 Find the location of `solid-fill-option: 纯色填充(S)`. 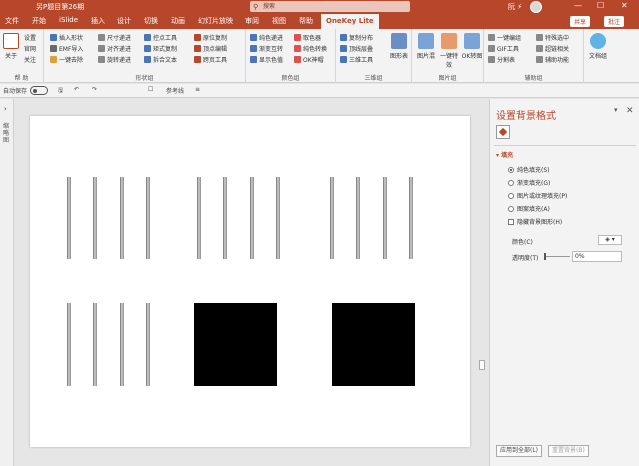

solid-fill-option: 纯色填充(S) is located at coordinates (529, 169).